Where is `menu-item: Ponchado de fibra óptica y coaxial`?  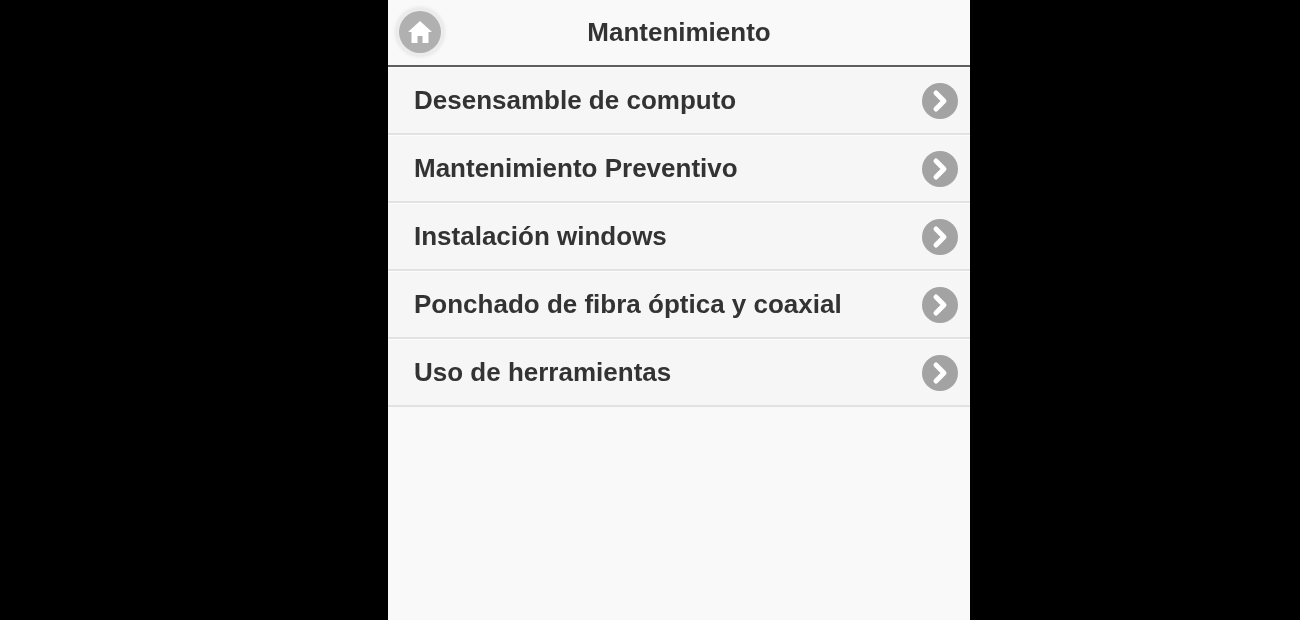
menu-item: Ponchado de fibra óptica y coaxial is located at coordinates (679, 305).